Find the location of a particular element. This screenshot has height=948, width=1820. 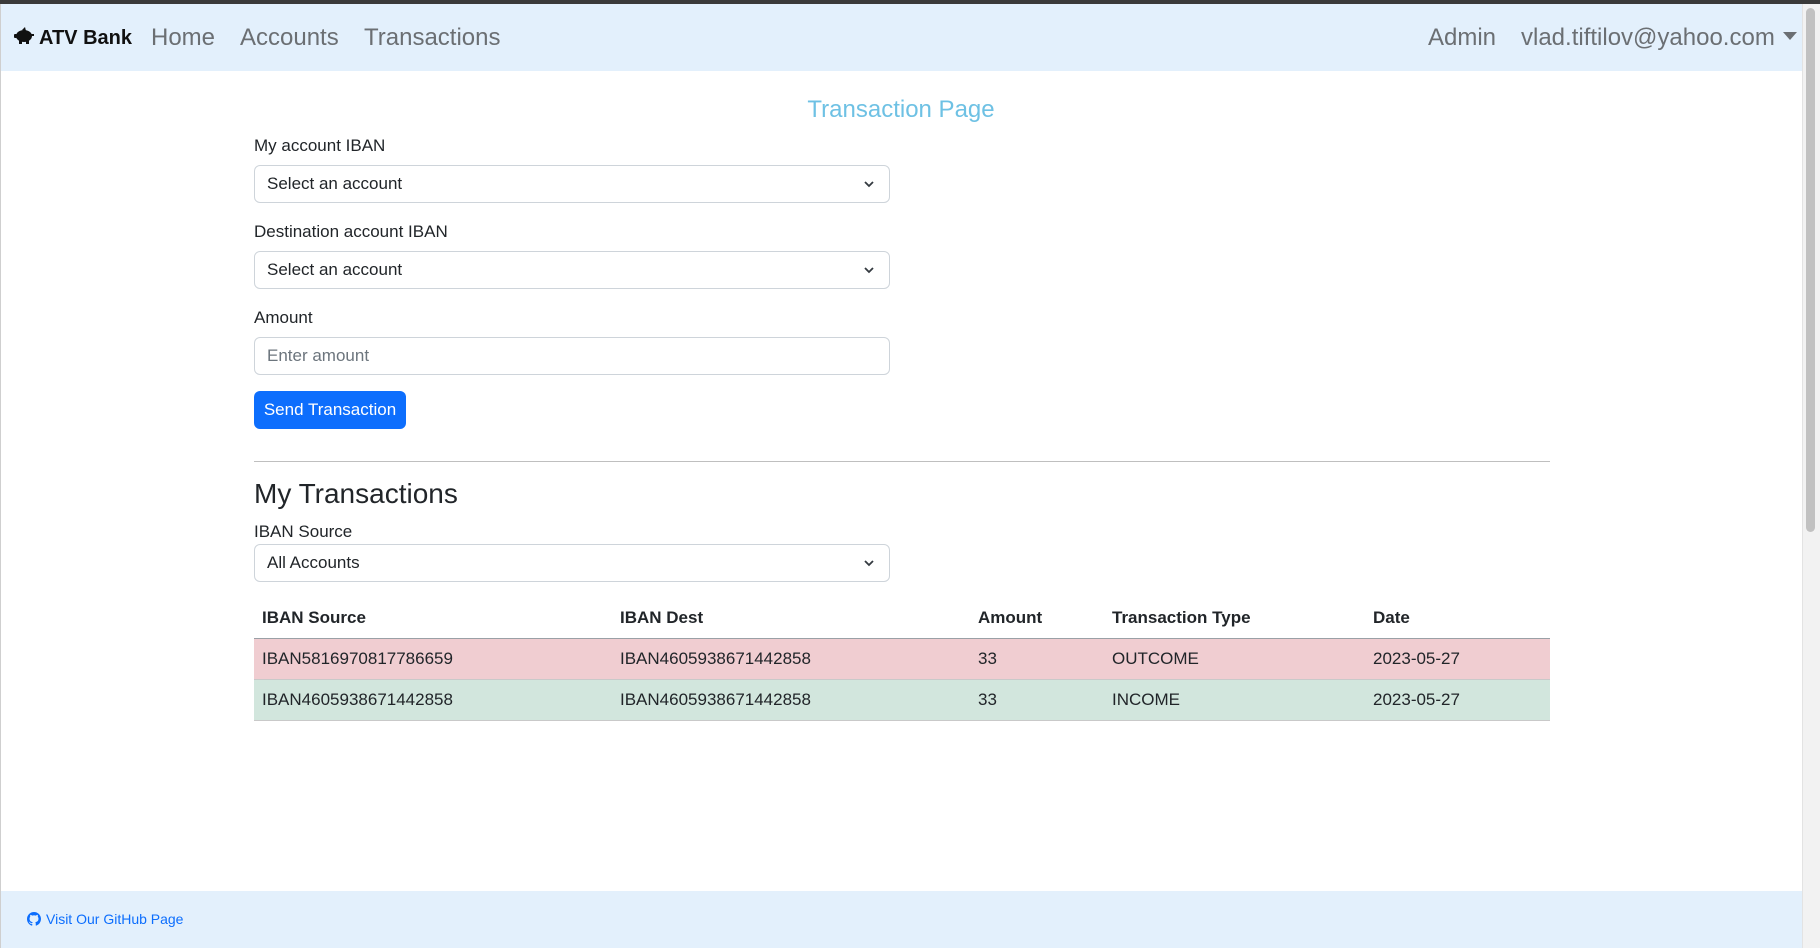

table-cell: INCOME is located at coordinates (1234, 700).